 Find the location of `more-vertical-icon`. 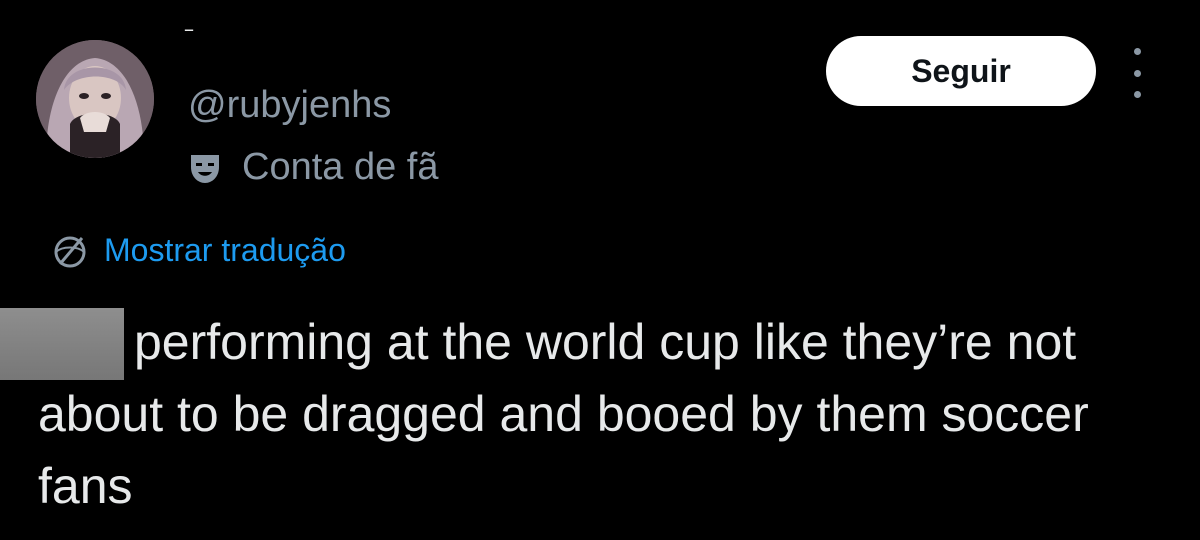

more-vertical-icon is located at coordinates (1137, 73).